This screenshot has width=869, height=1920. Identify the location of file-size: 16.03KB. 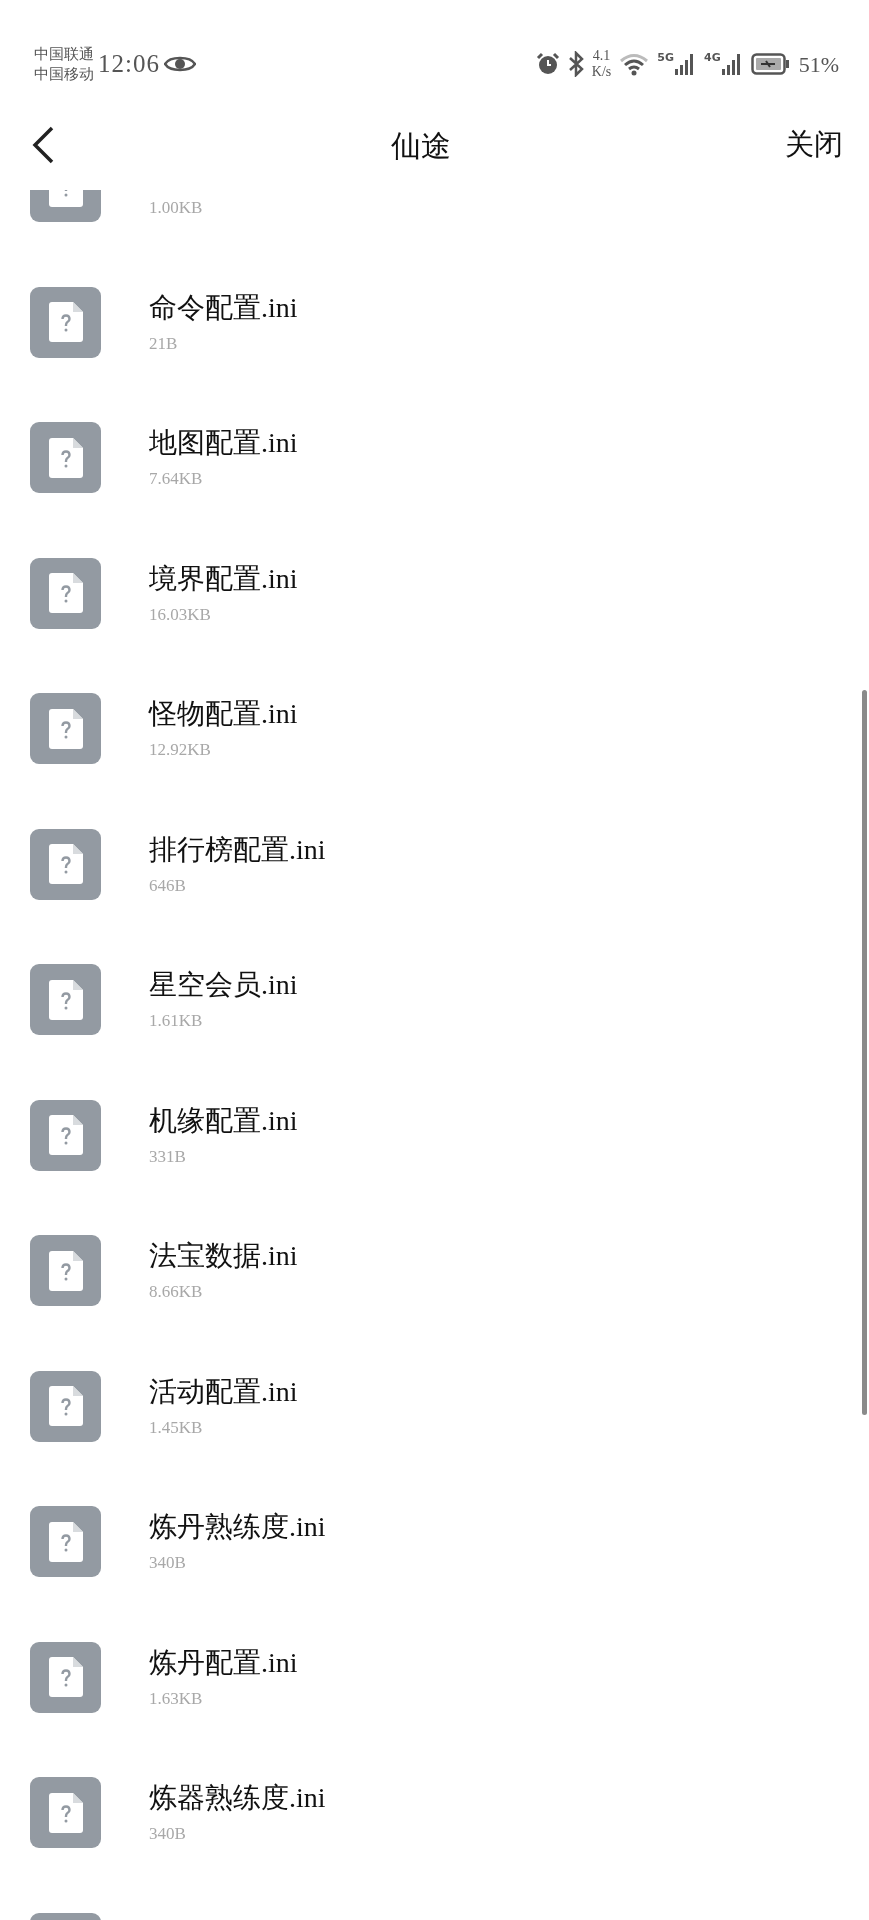
(180, 614).